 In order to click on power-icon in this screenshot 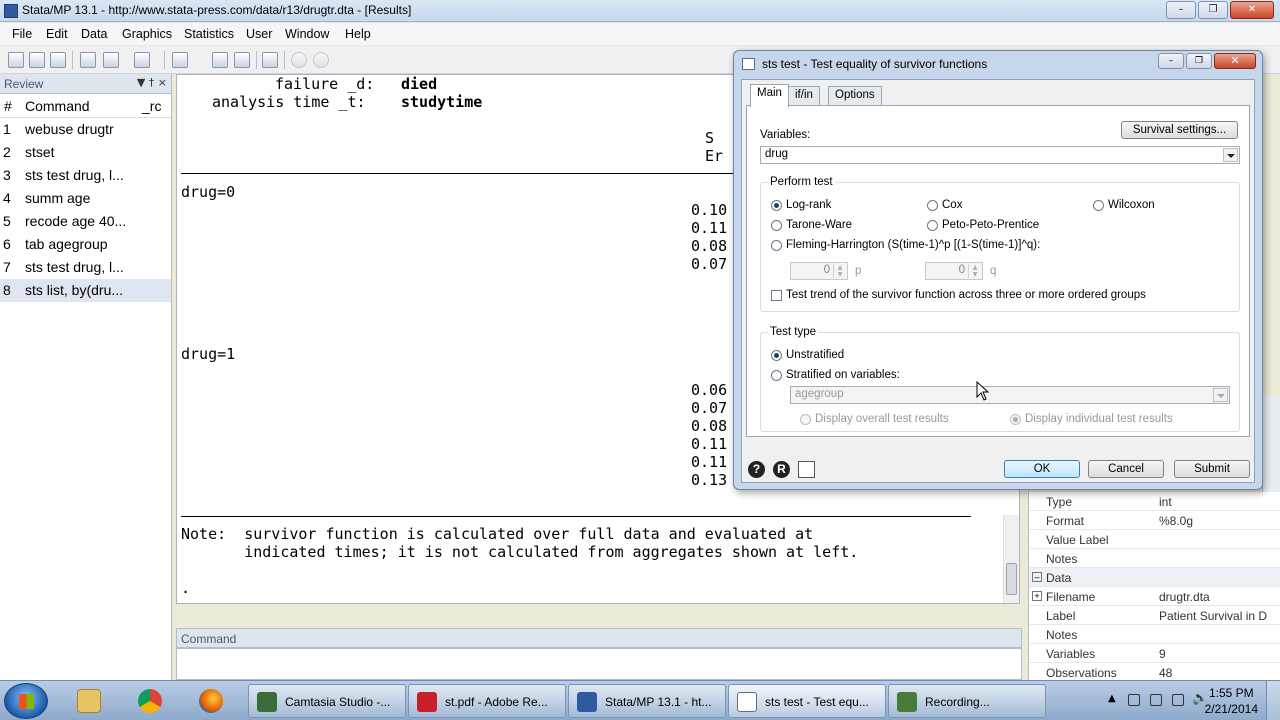, I will do `click(1156, 700)`.